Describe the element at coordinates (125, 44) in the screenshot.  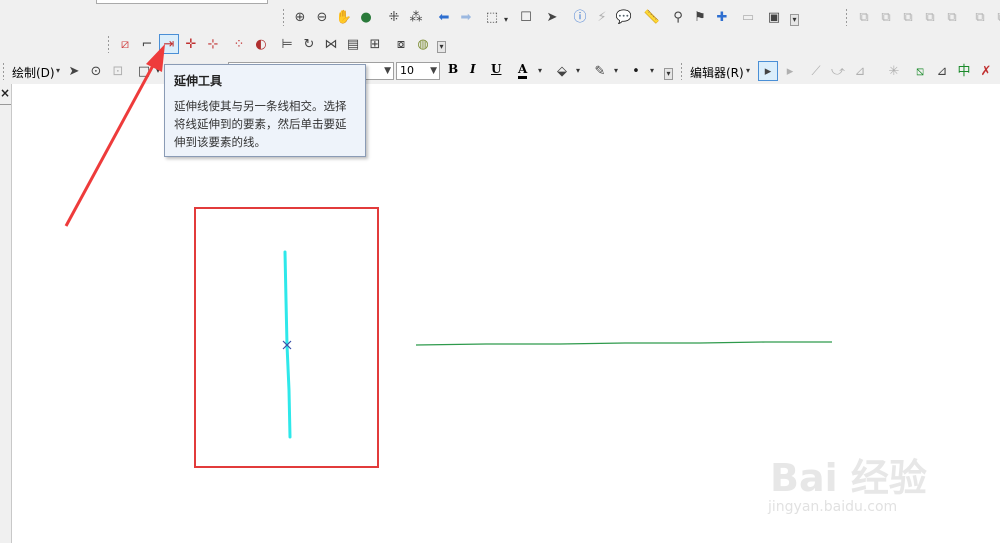
I see `copy-features-icon: ⧄` at that location.